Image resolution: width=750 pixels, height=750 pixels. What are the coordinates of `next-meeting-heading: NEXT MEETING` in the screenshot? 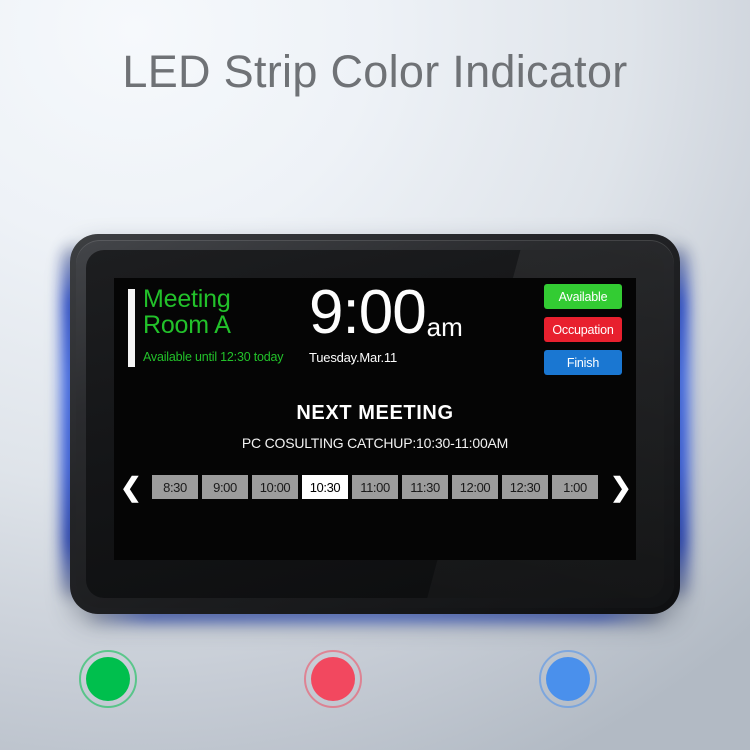 It's located at (375, 413).